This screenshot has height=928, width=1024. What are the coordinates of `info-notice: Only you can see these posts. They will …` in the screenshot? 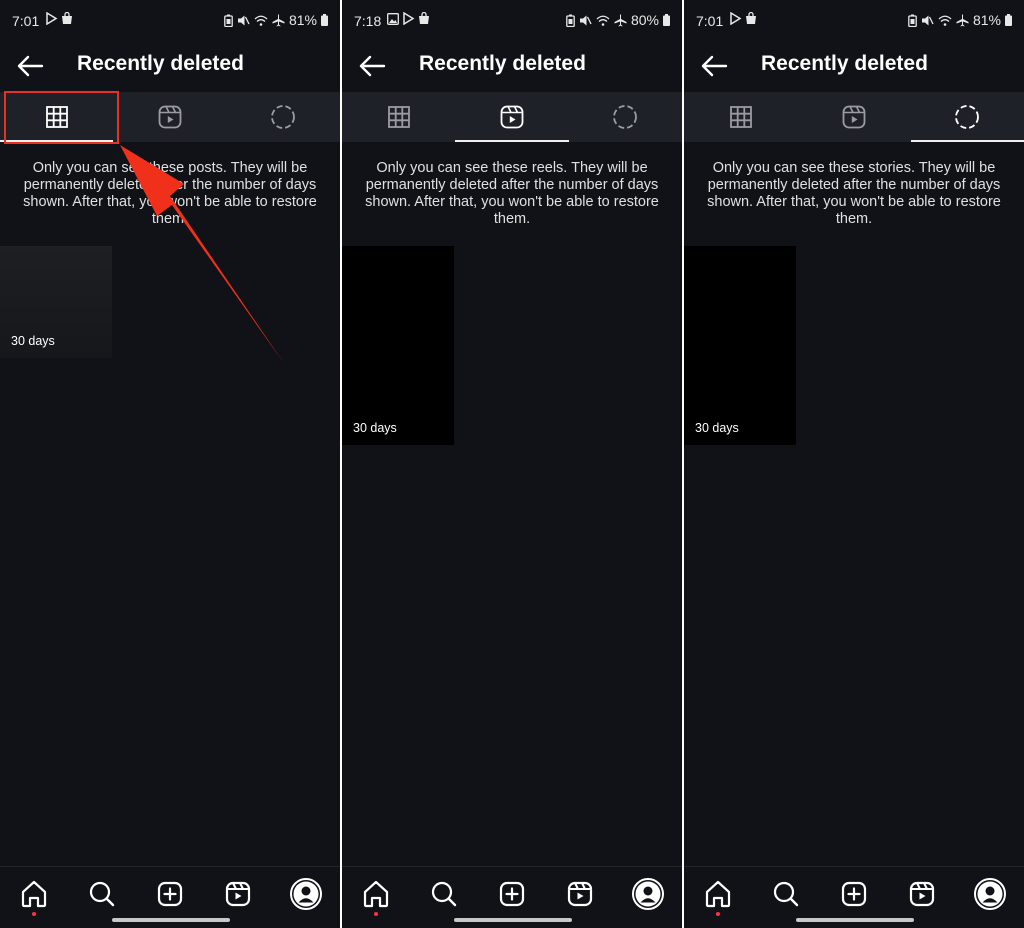 It's located at (170, 193).